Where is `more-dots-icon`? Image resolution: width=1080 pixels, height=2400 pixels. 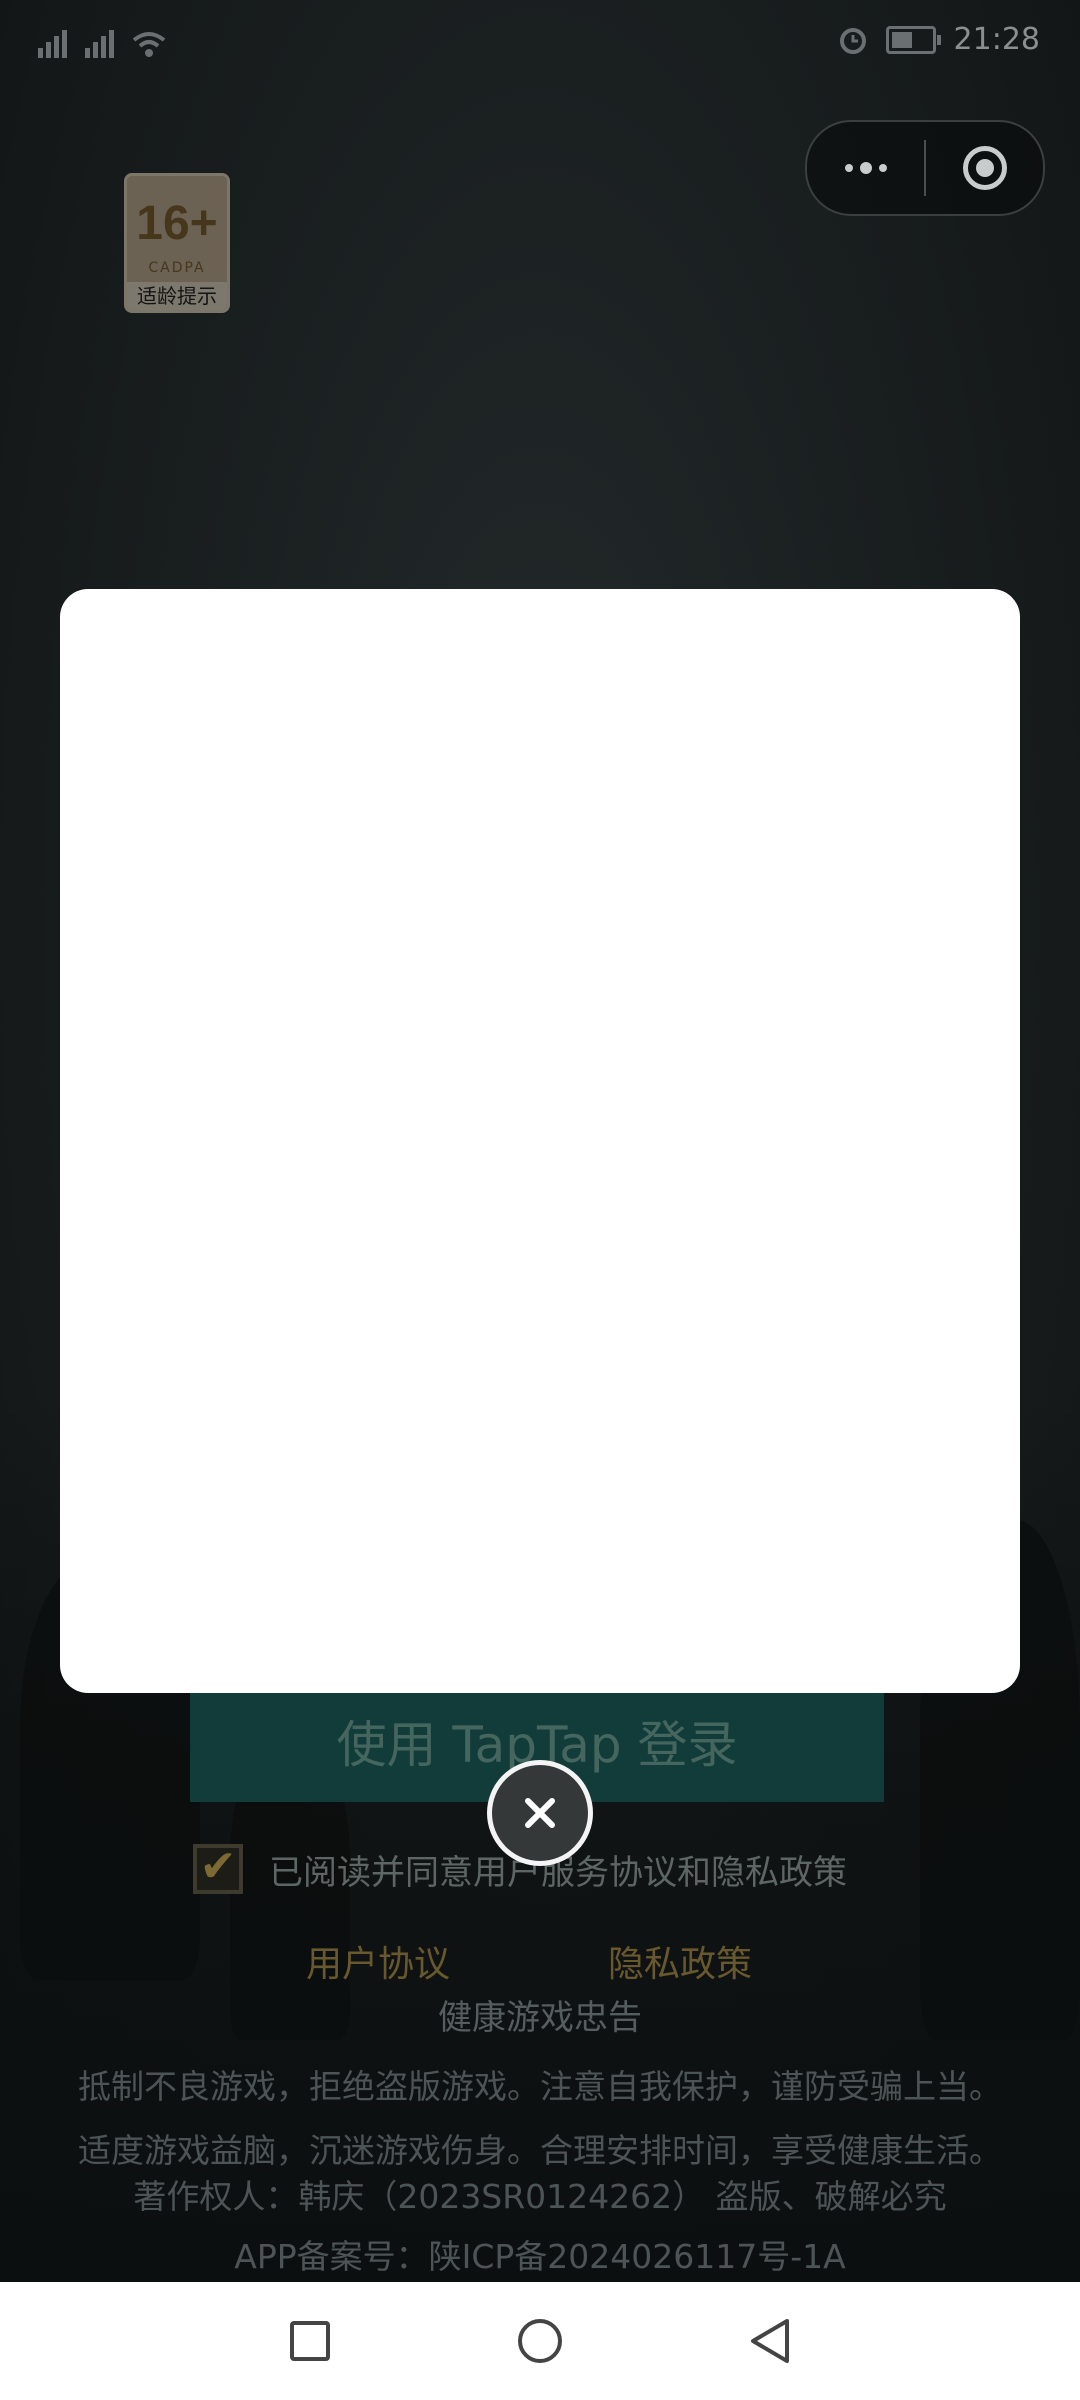
more-dots-icon is located at coordinates (865, 168).